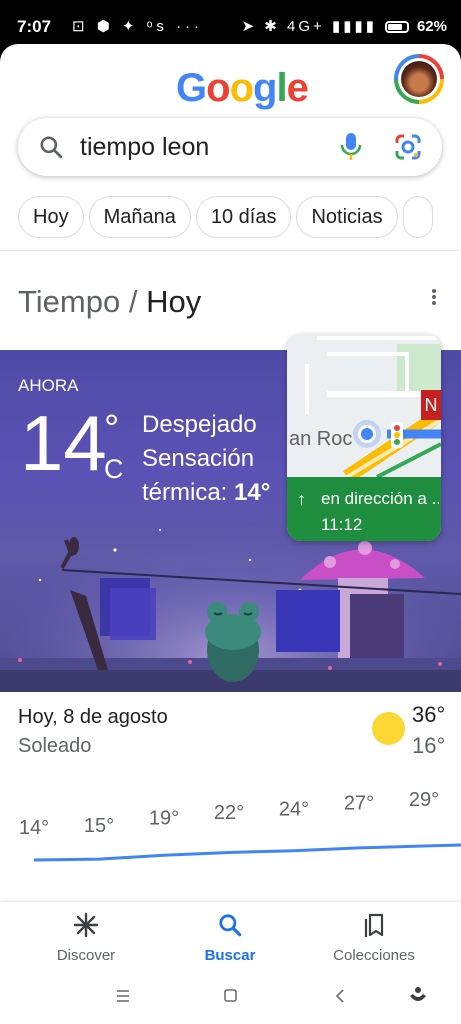  Describe the element at coordinates (63, 443) in the screenshot. I see `current-temperature: 14` at that location.